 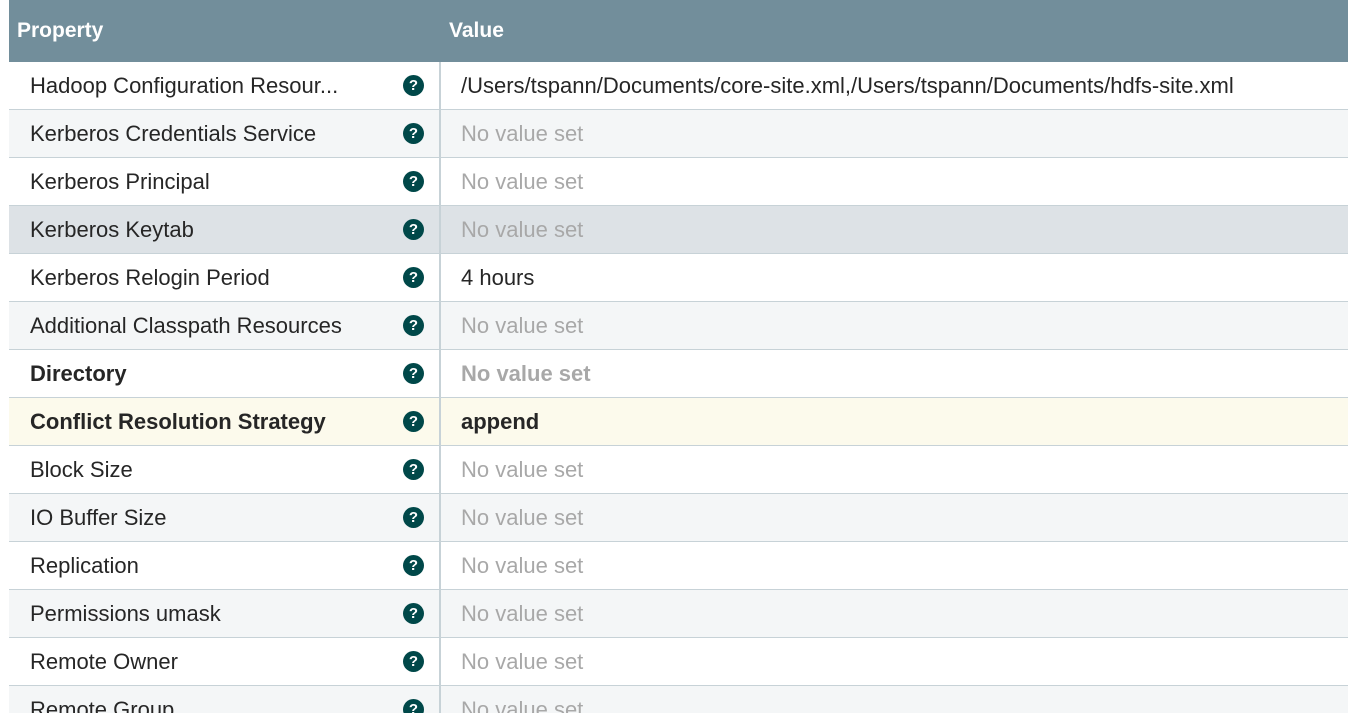 I want to click on property-row: Kerberos Principal ? No value set, so click(x=678, y=182).